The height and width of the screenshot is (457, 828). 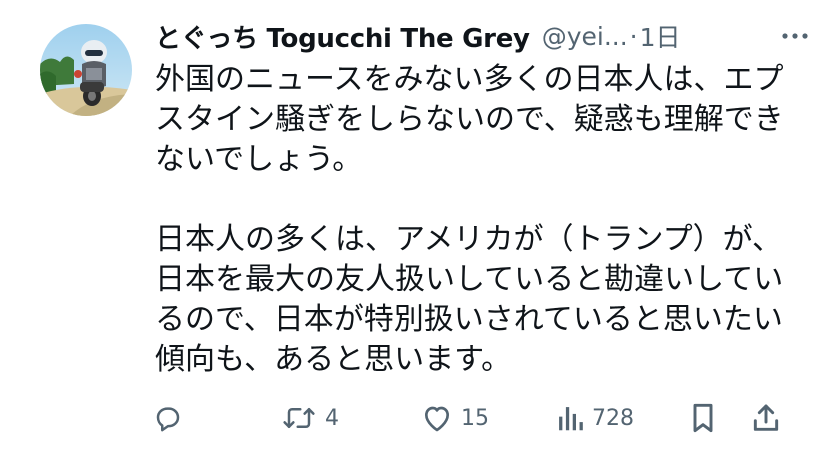 What do you see at coordinates (342, 36) in the screenshot?
I see `display-name: とぐっち Togucchi The Grey` at bounding box center [342, 36].